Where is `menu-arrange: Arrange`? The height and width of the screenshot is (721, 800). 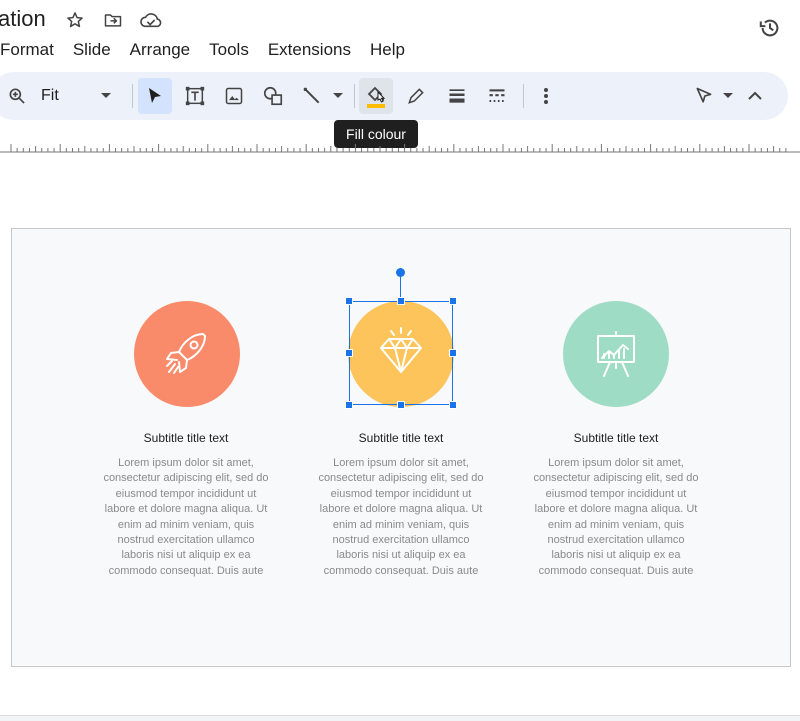 menu-arrange: Arrange is located at coordinates (160, 50).